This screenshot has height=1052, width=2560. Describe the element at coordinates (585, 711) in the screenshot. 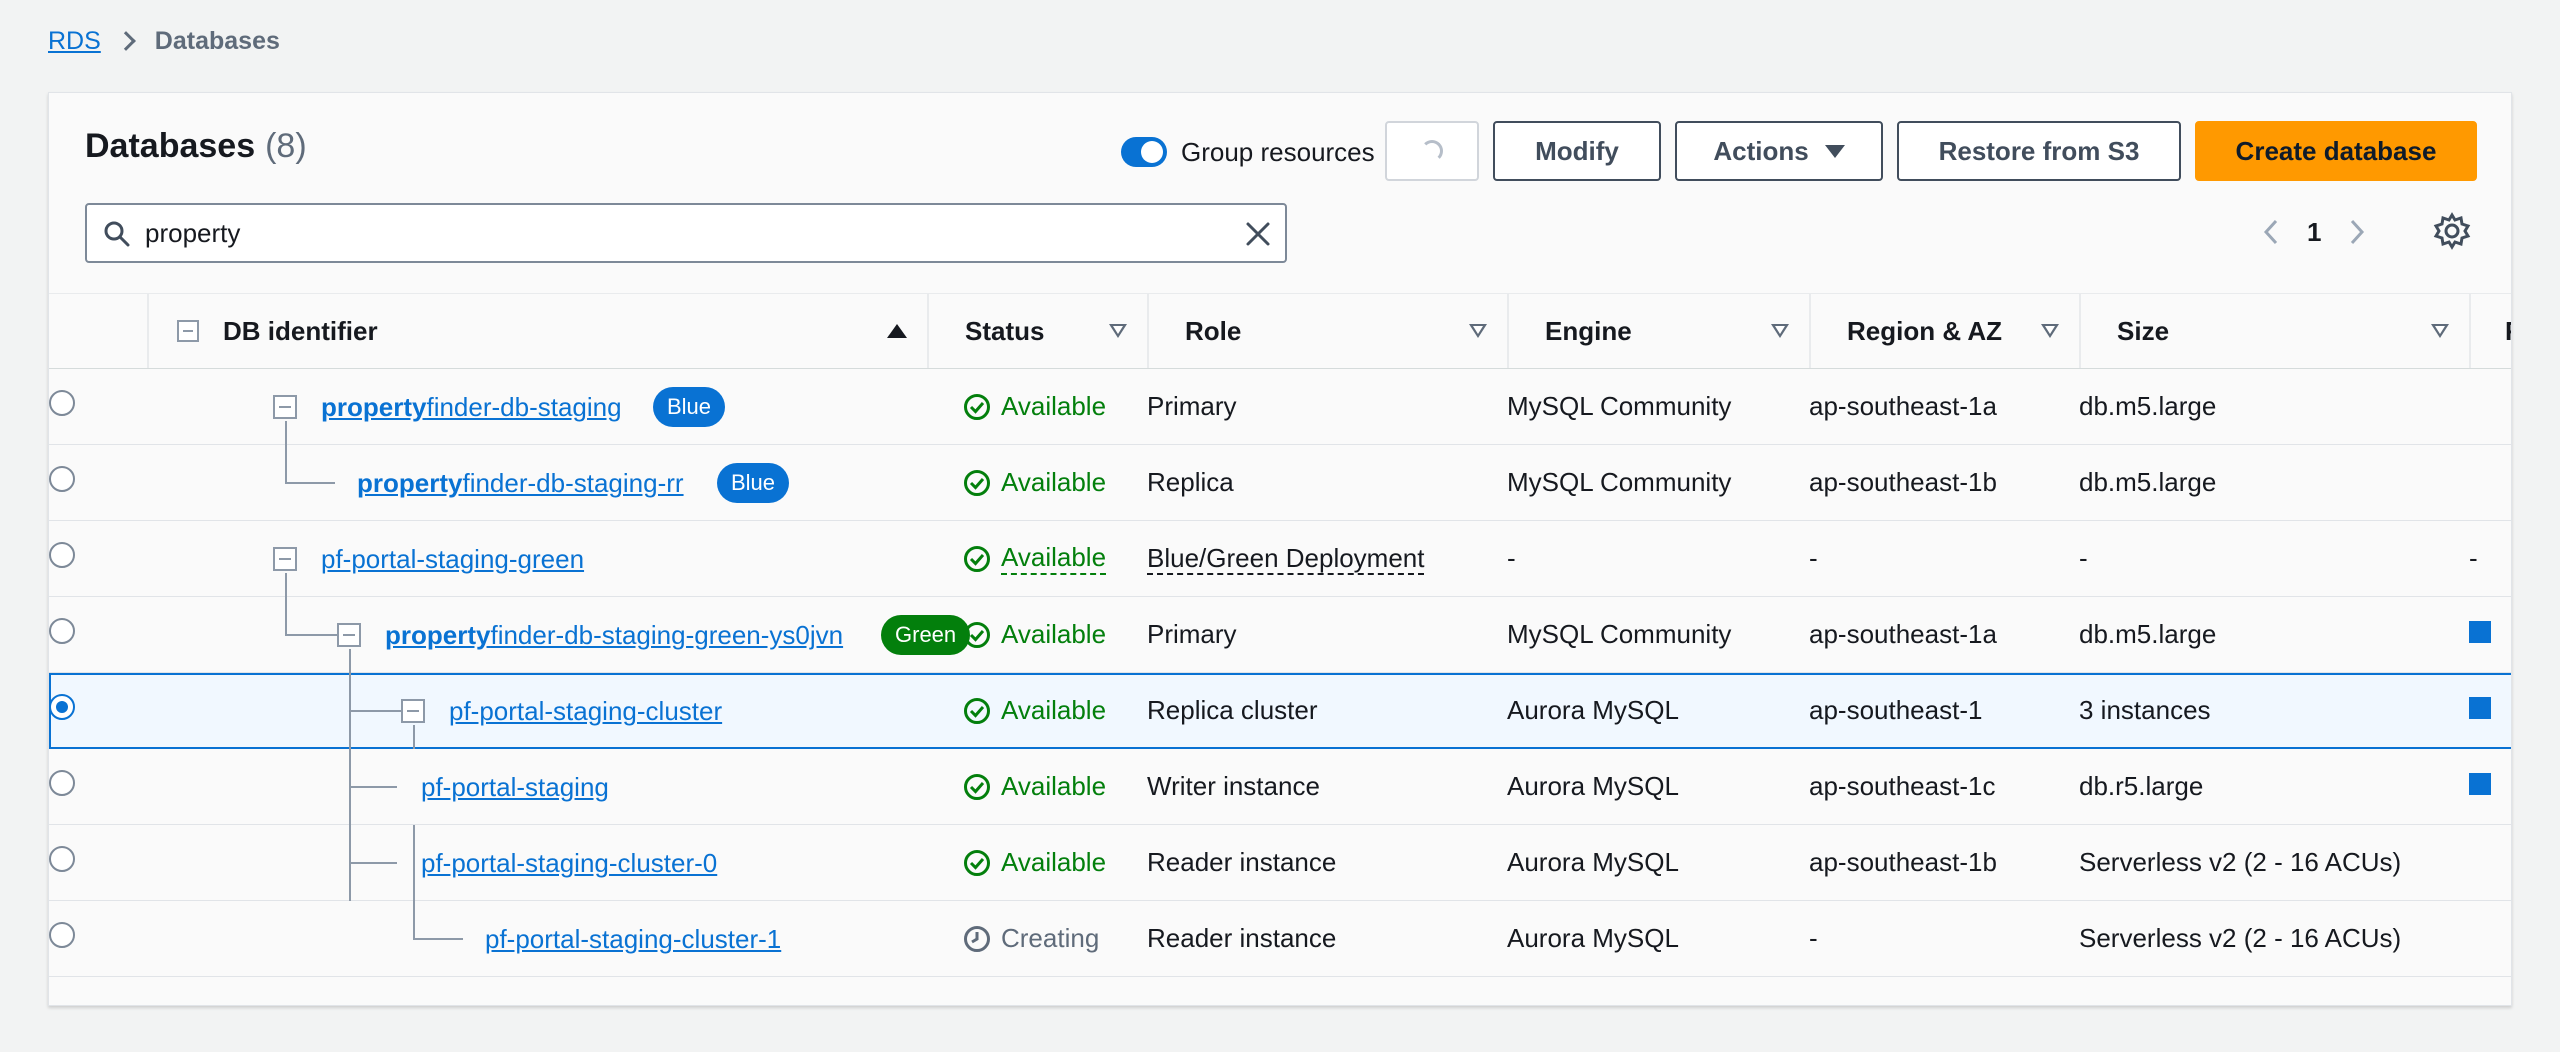

I see `db-identifier-link: pf-portal-staging-cluster` at that location.